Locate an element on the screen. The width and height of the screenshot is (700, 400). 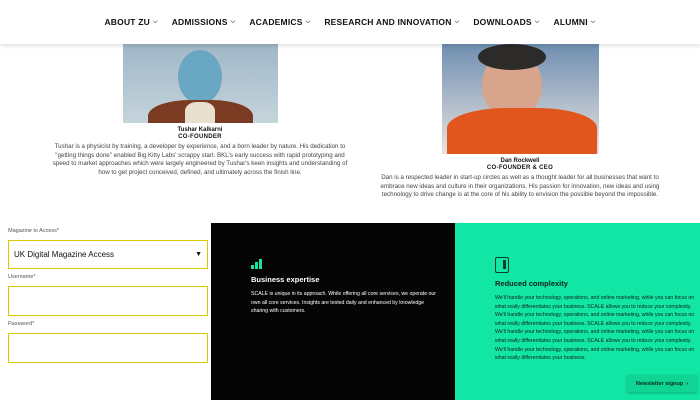
bar-chart-icon is located at coordinates (257, 263).